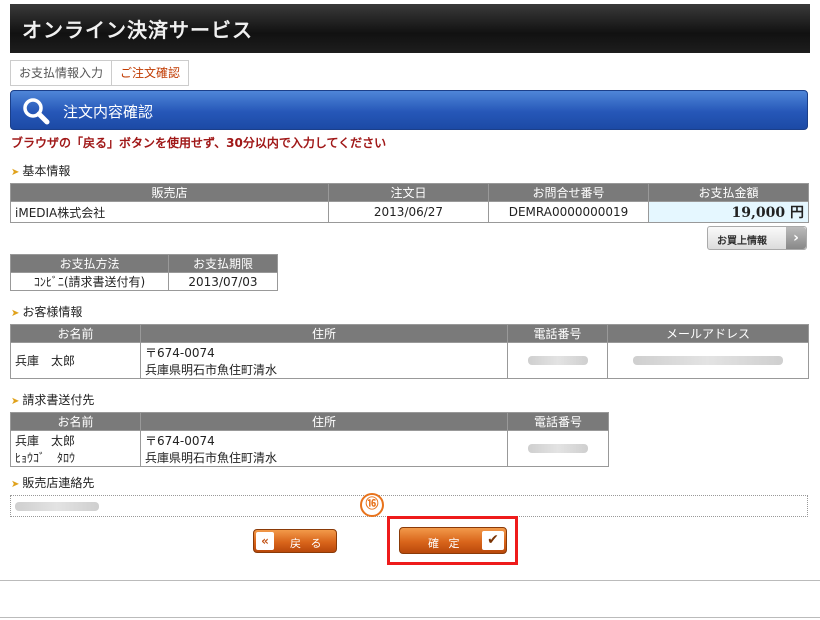 The height and width of the screenshot is (620, 820). Describe the element at coordinates (169, 212) in the screenshot. I see `store-name: iMEDIA株式会社` at that location.